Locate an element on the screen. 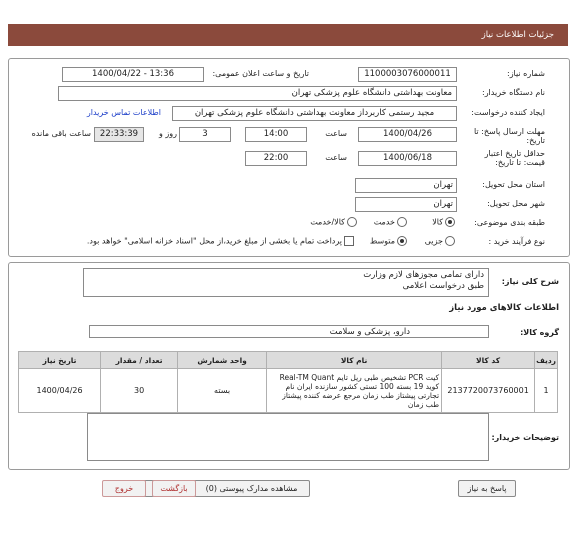 This screenshot has height=557, width=576. goods-section-title: اطلاعات کالاهای مورد نیاز is located at coordinates (504, 308).